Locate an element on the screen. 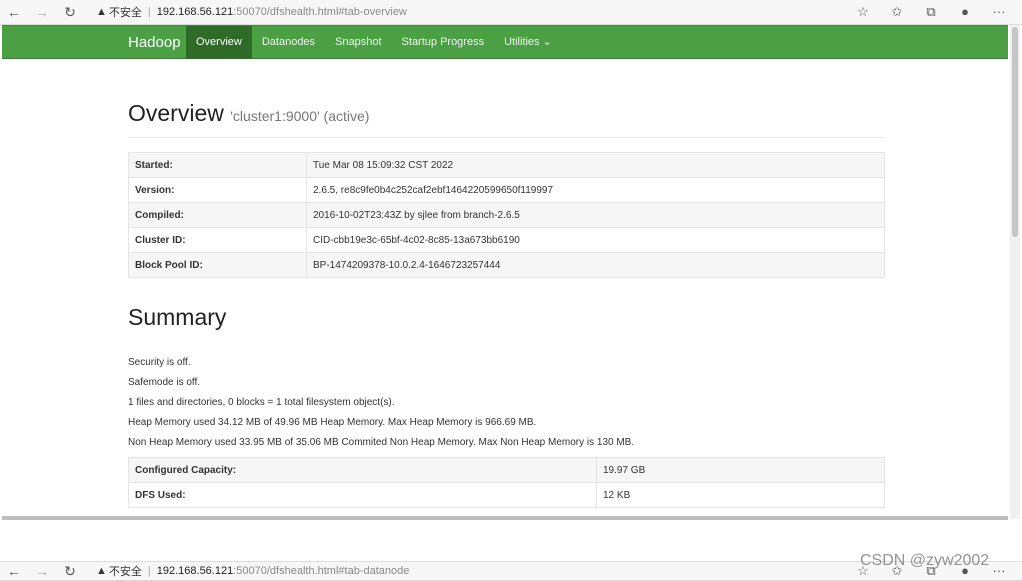 The width and height of the screenshot is (1022, 581). horizontal-scrollbar is located at coordinates (505, 518).